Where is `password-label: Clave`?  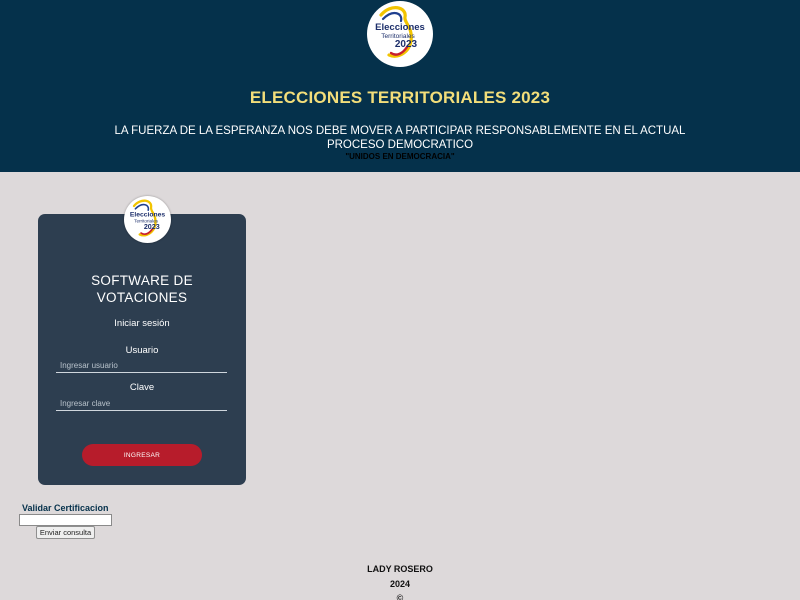
password-label: Clave is located at coordinates (142, 387).